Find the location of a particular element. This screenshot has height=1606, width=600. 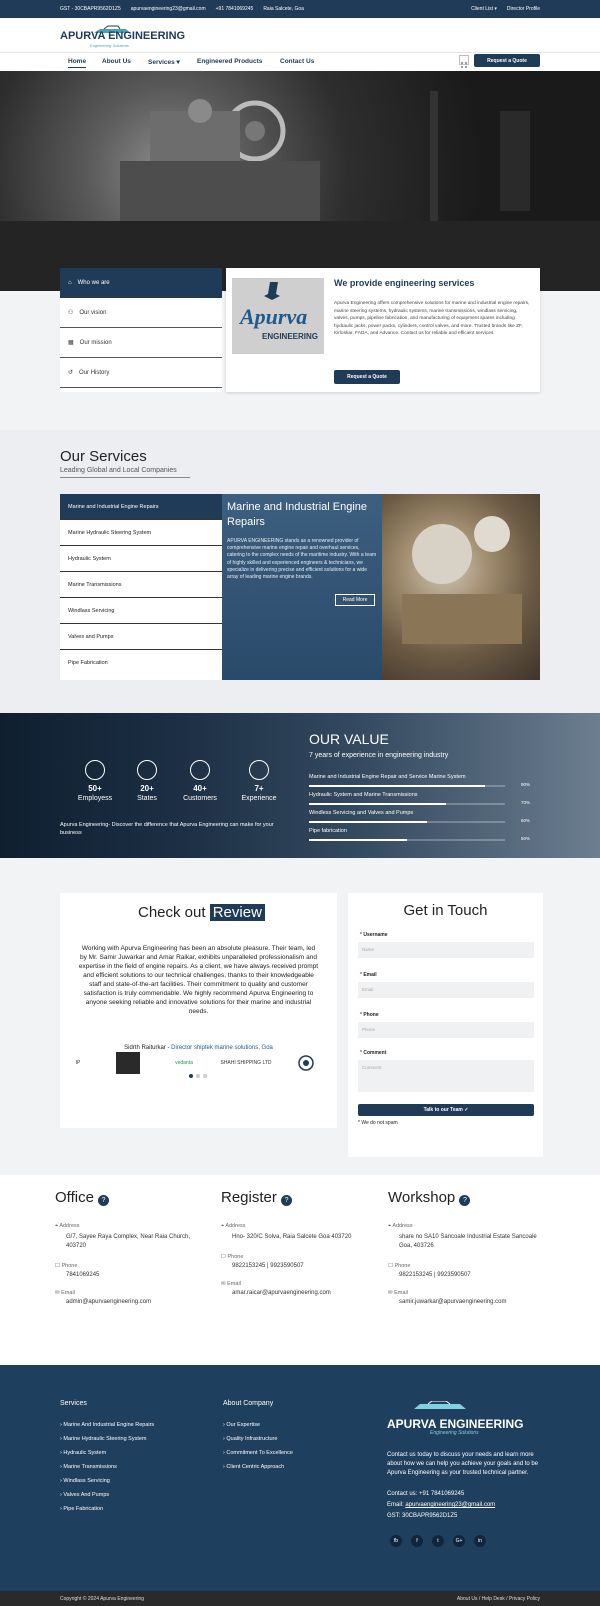

footer-link: › Marine Transmissions is located at coordinates (135, 1471).